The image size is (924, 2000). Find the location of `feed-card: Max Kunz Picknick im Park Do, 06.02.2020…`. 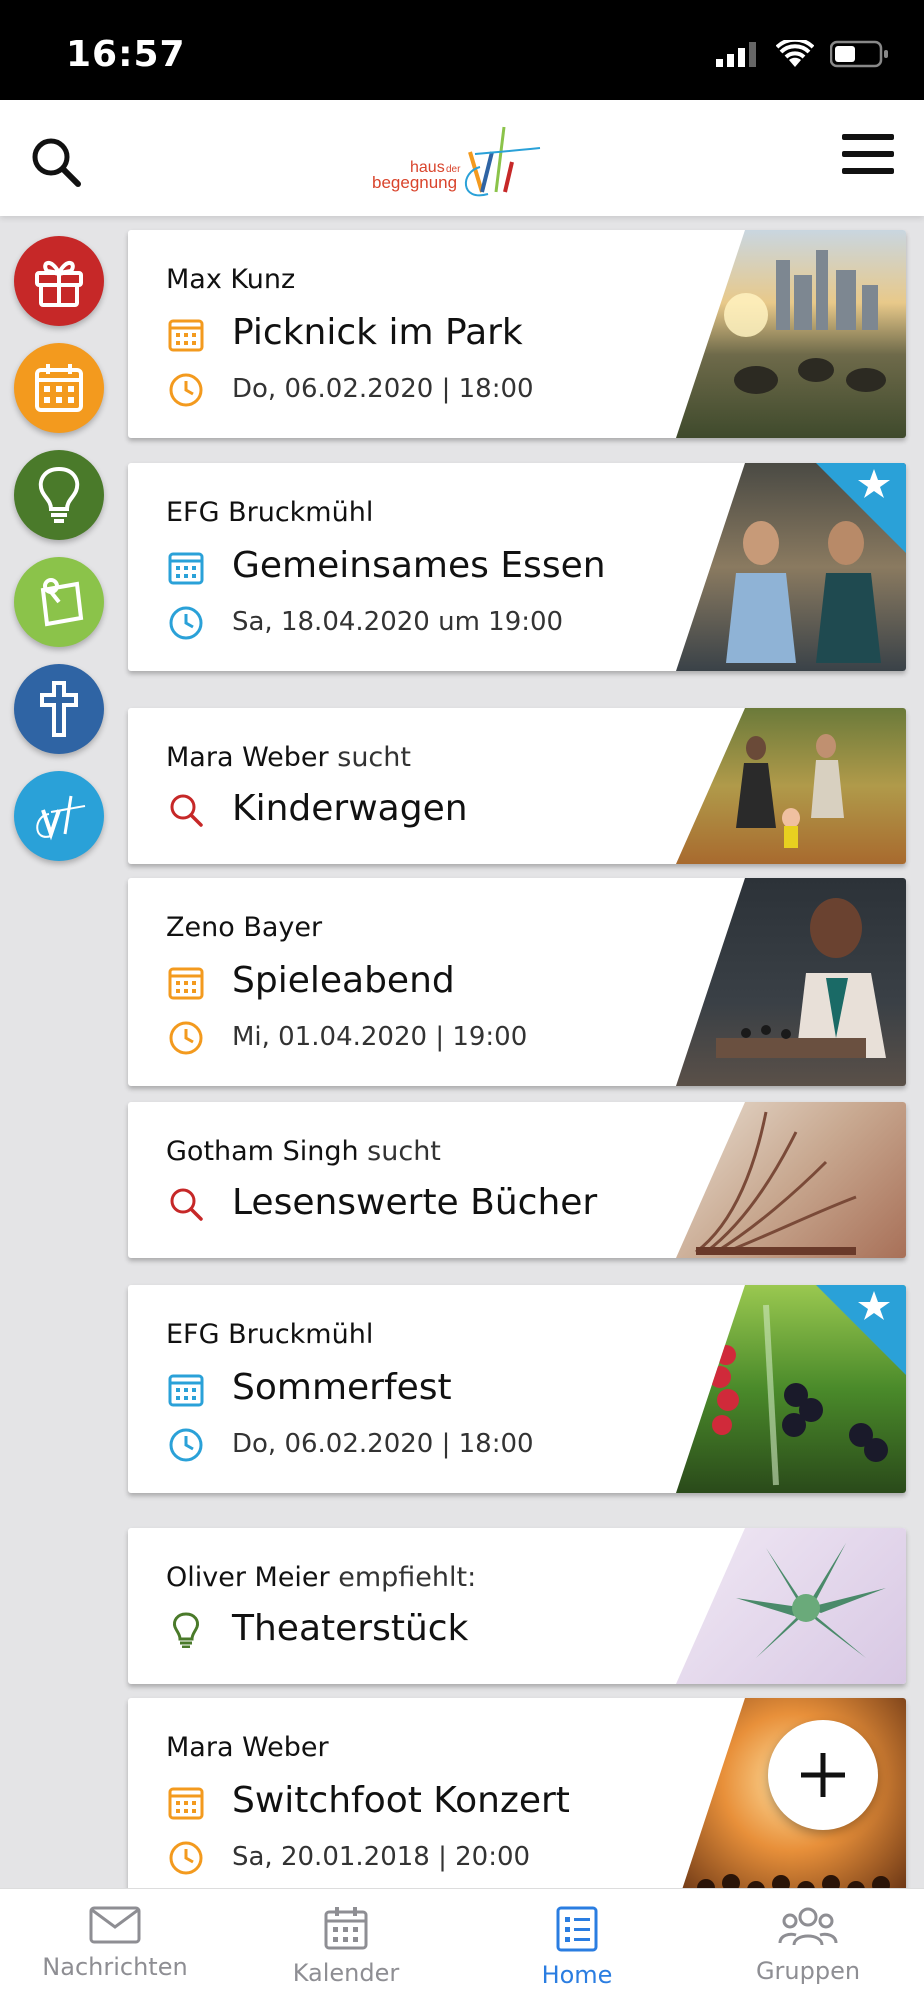

feed-card: Max Kunz Picknick im Park Do, 06.02.2020… is located at coordinates (517, 334).